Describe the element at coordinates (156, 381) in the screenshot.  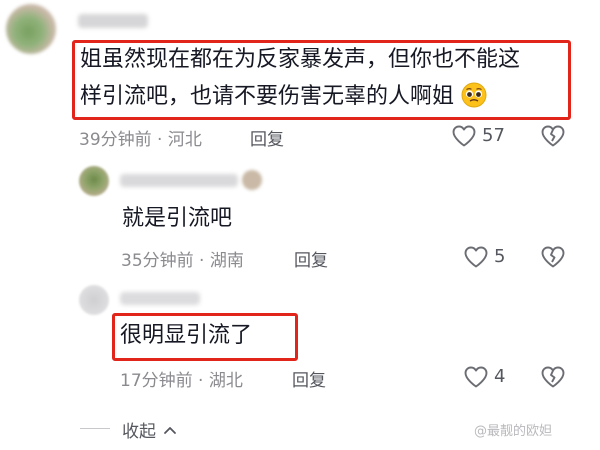
I see `comment-time: 17分钟前` at that location.